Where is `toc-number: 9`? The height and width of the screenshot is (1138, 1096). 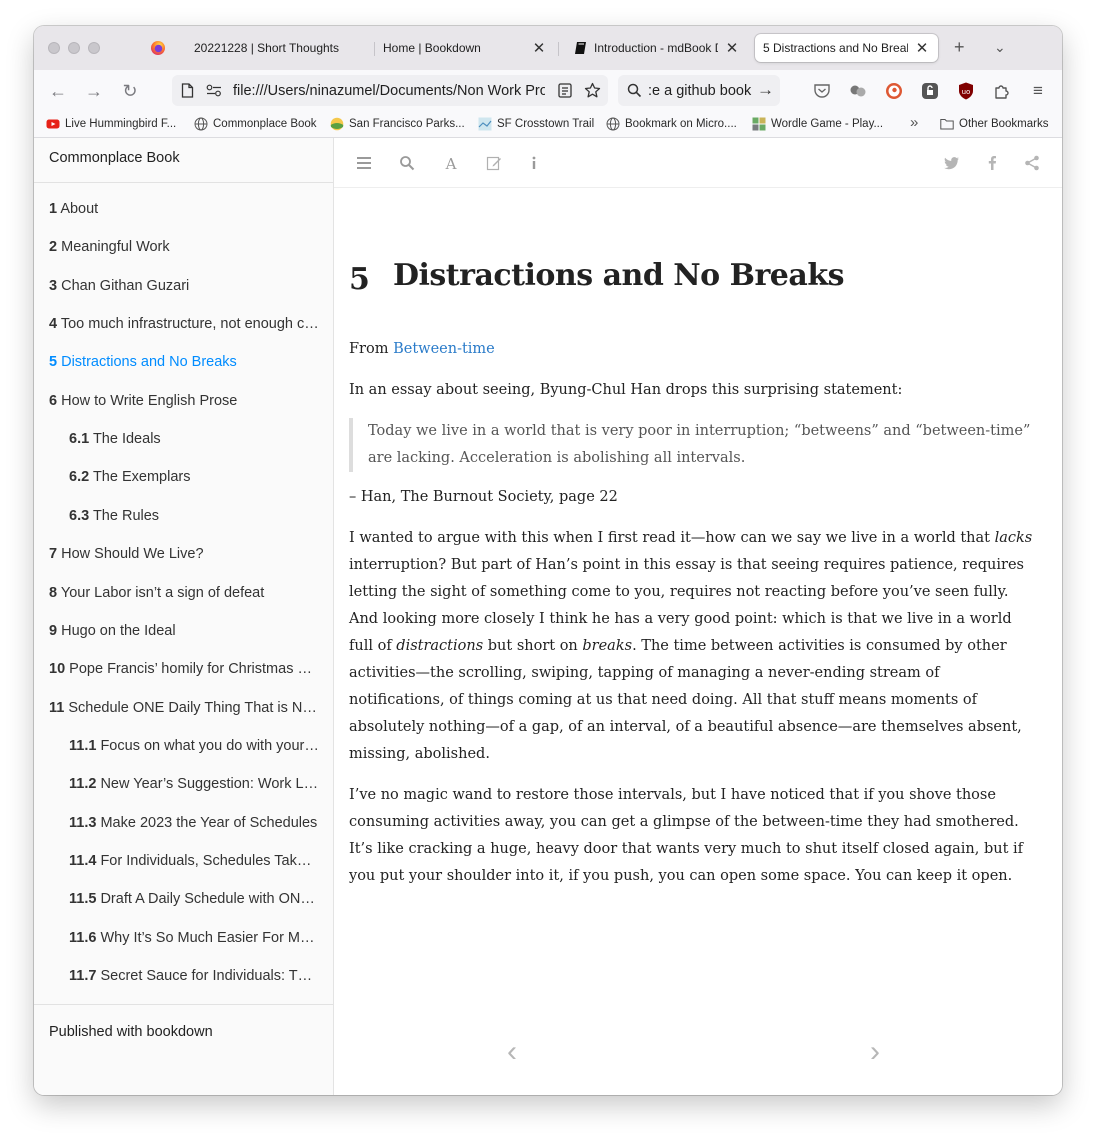
toc-number: 9 is located at coordinates (53, 630).